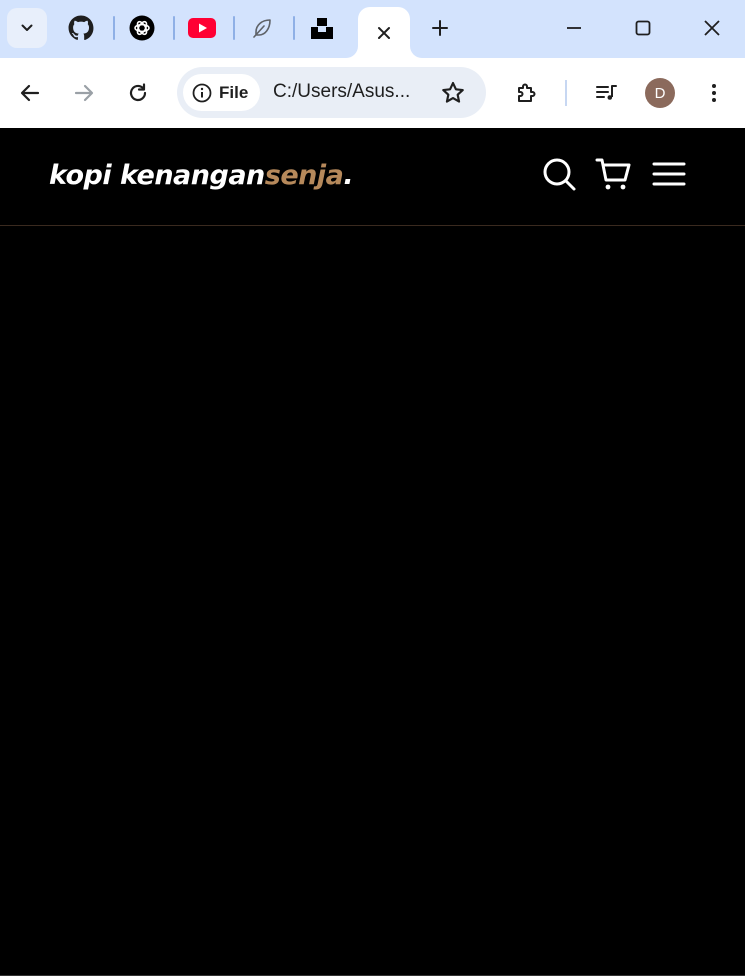 The height and width of the screenshot is (976, 745). I want to click on browser-menu-button, so click(714, 93).